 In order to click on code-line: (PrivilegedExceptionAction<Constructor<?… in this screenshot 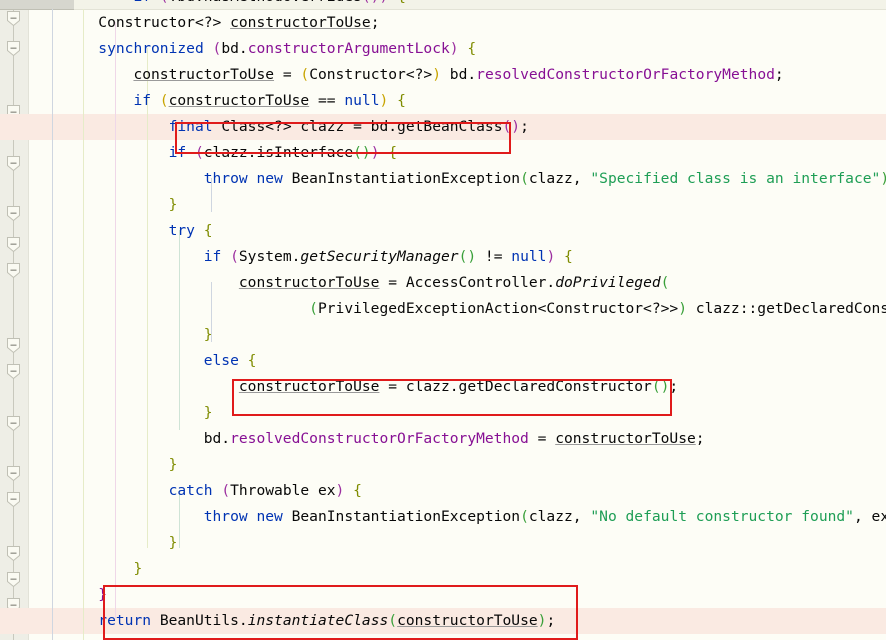, I will do `click(457, 309)`.